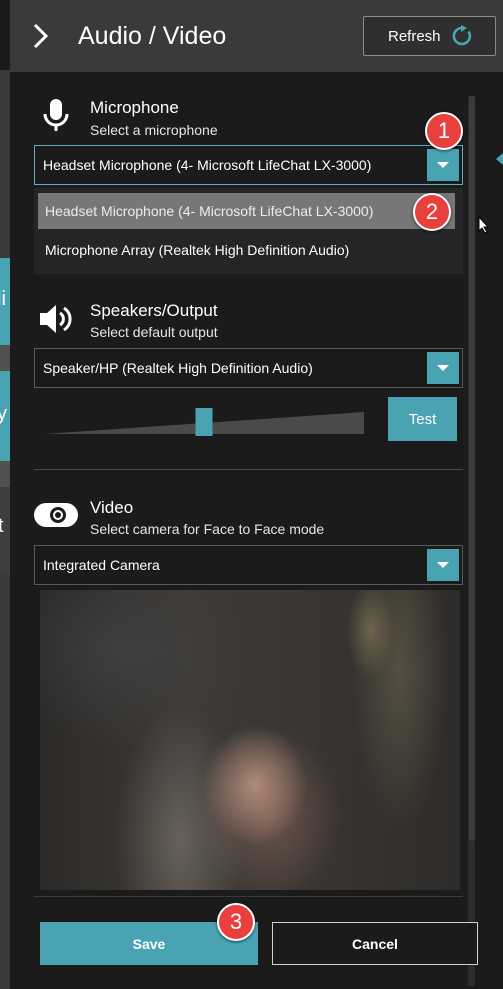 The width and height of the screenshot is (503, 989). I want to click on annotation-badge-2: 2, so click(432, 212).